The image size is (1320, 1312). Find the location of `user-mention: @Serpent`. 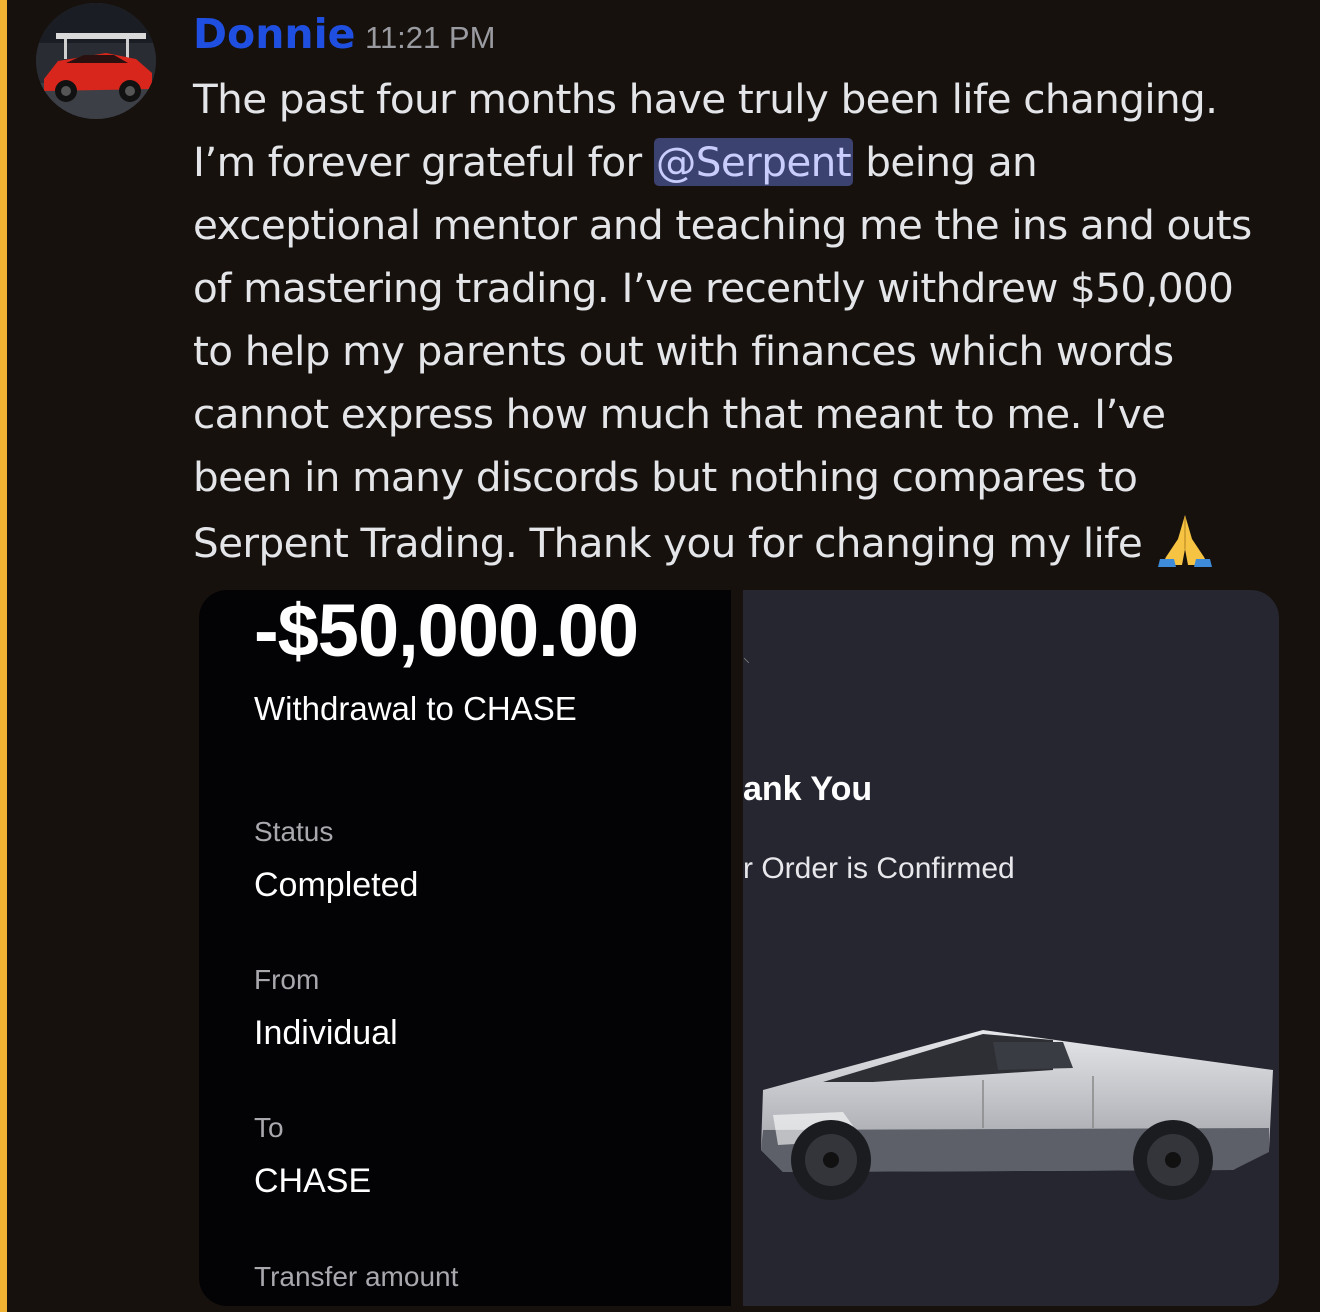

user-mention: @Serpent is located at coordinates (753, 162).